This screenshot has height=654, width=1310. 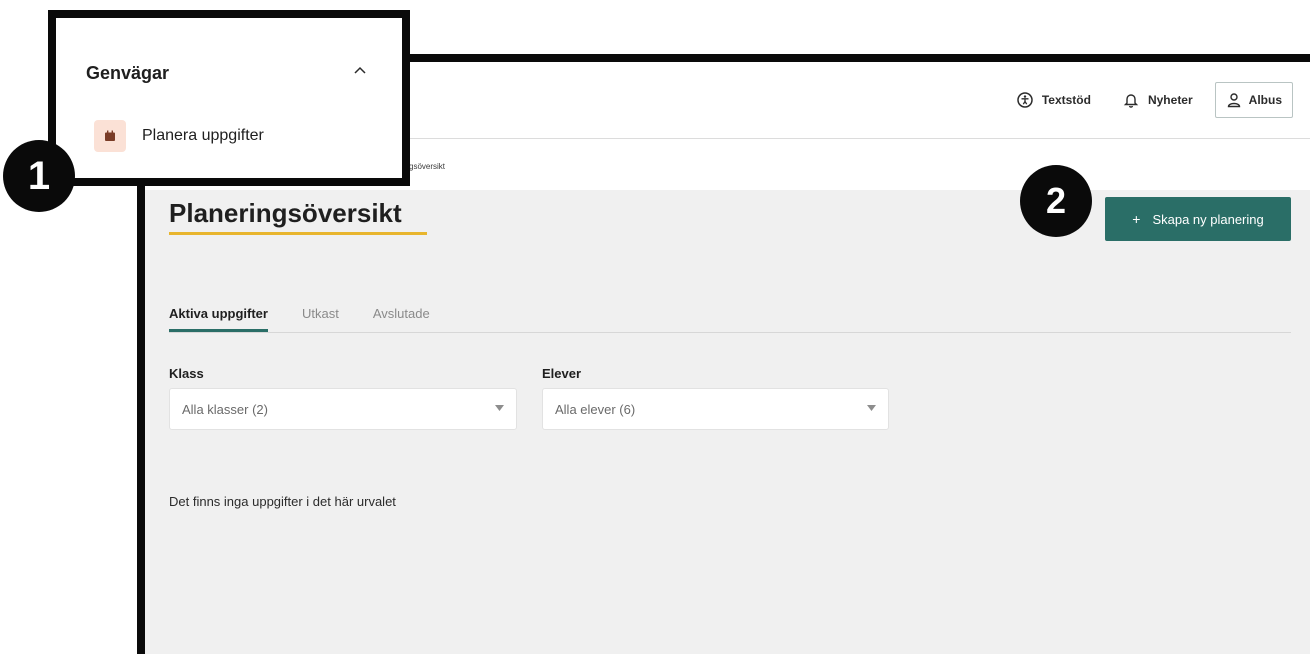 I want to click on shortcut-item-planera-uppgifter: Planera uppgifter, so click(x=179, y=136).